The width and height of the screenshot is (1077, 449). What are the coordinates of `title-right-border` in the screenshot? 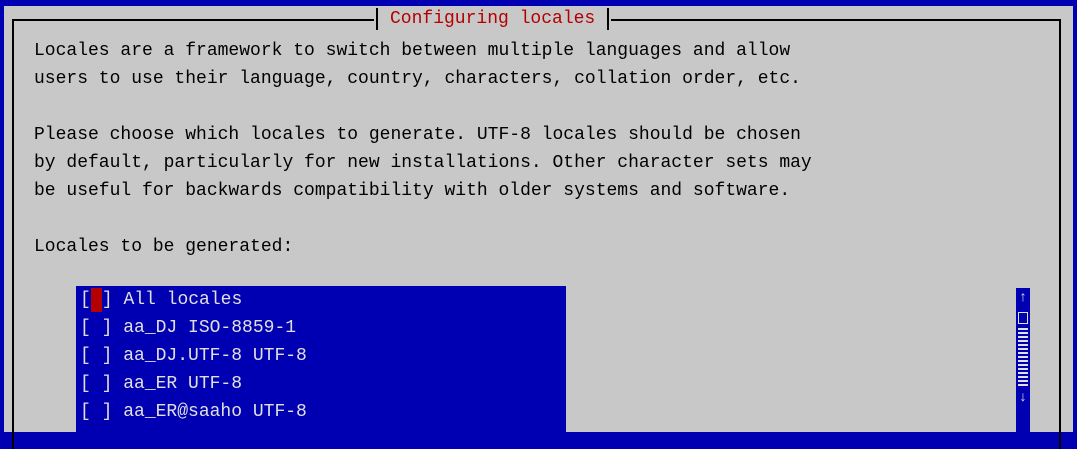 It's located at (608, 19).